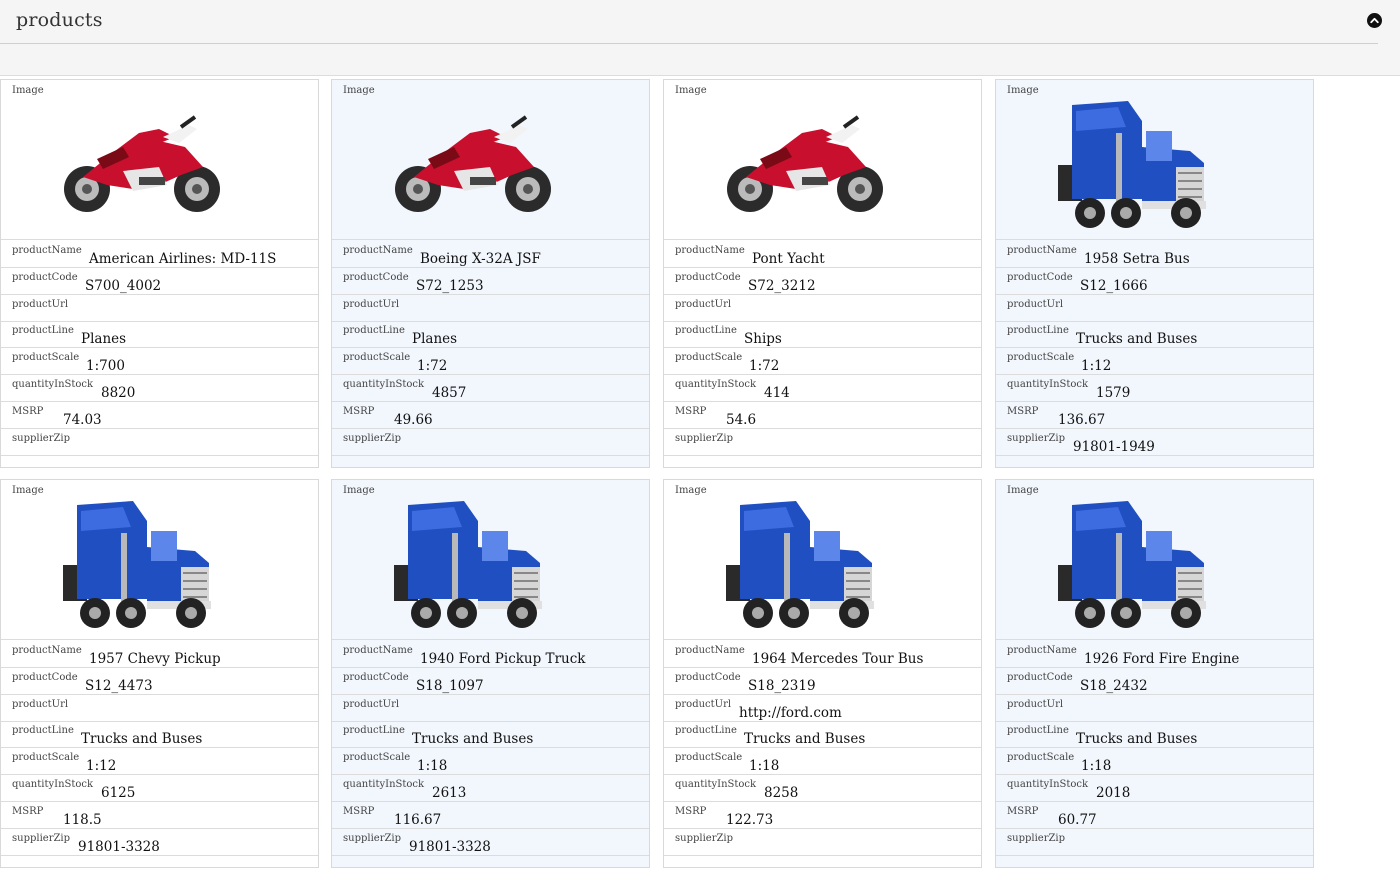 The height and width of the screenshot is (876, 1400). What do you see at coordinates (1137, 259) in the screenshot?
I see `field-value-productName: 1958 Setra Bus` at bounding box center [1137, 259].